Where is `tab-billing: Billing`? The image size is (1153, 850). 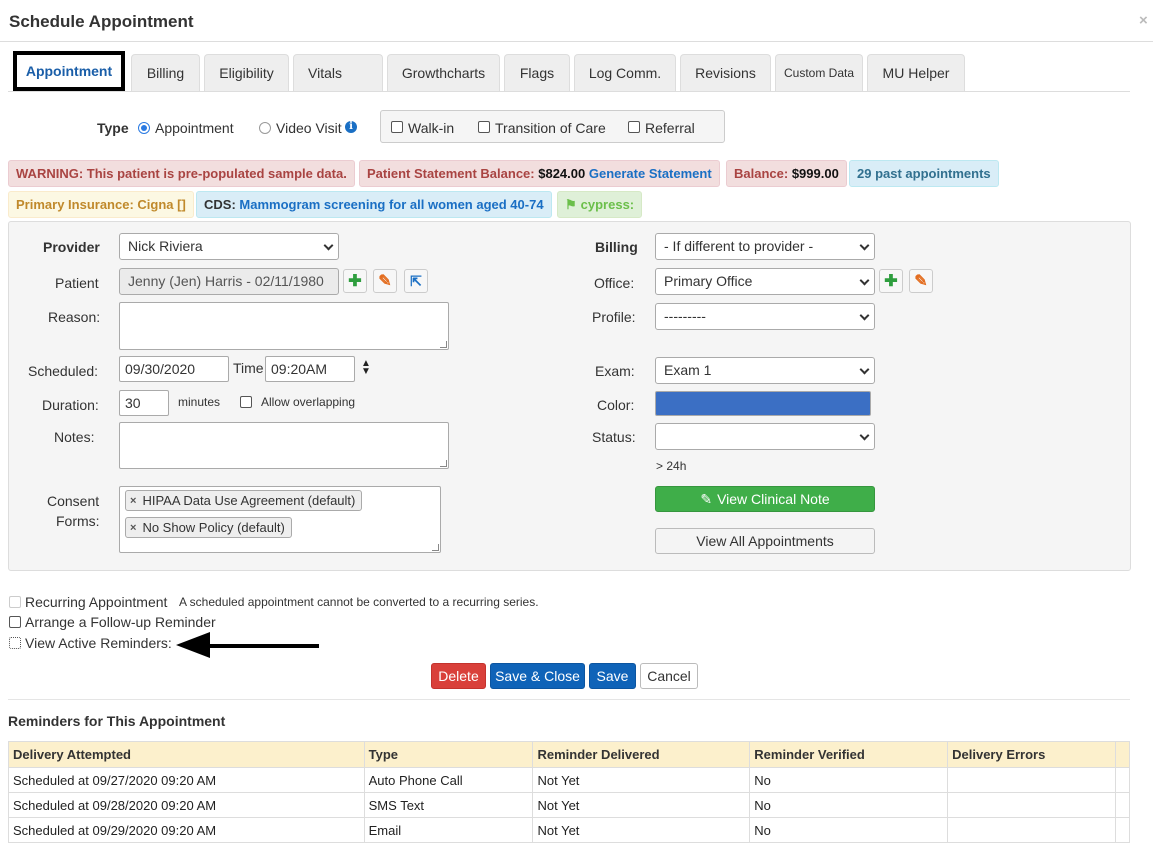
tab-billing: Billing is located at coordinates (165, 72).